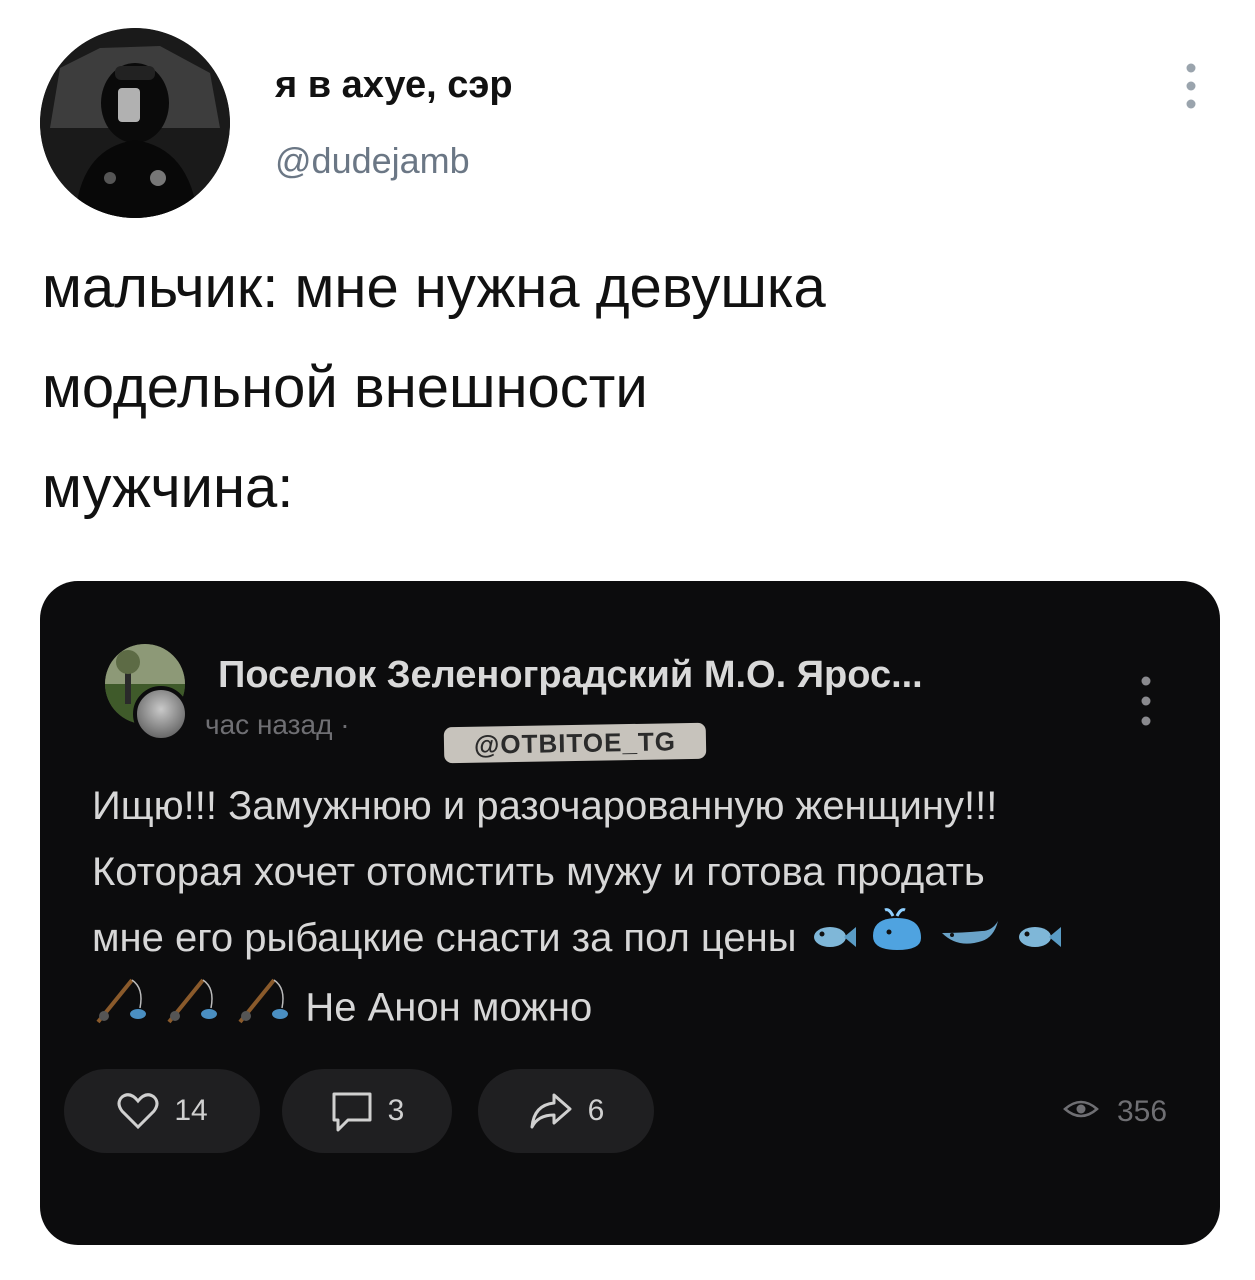  What do you see at coordinates (161, 714) in the screenshot?
I see `author-small-avatar` at bounding box center [161, 714].